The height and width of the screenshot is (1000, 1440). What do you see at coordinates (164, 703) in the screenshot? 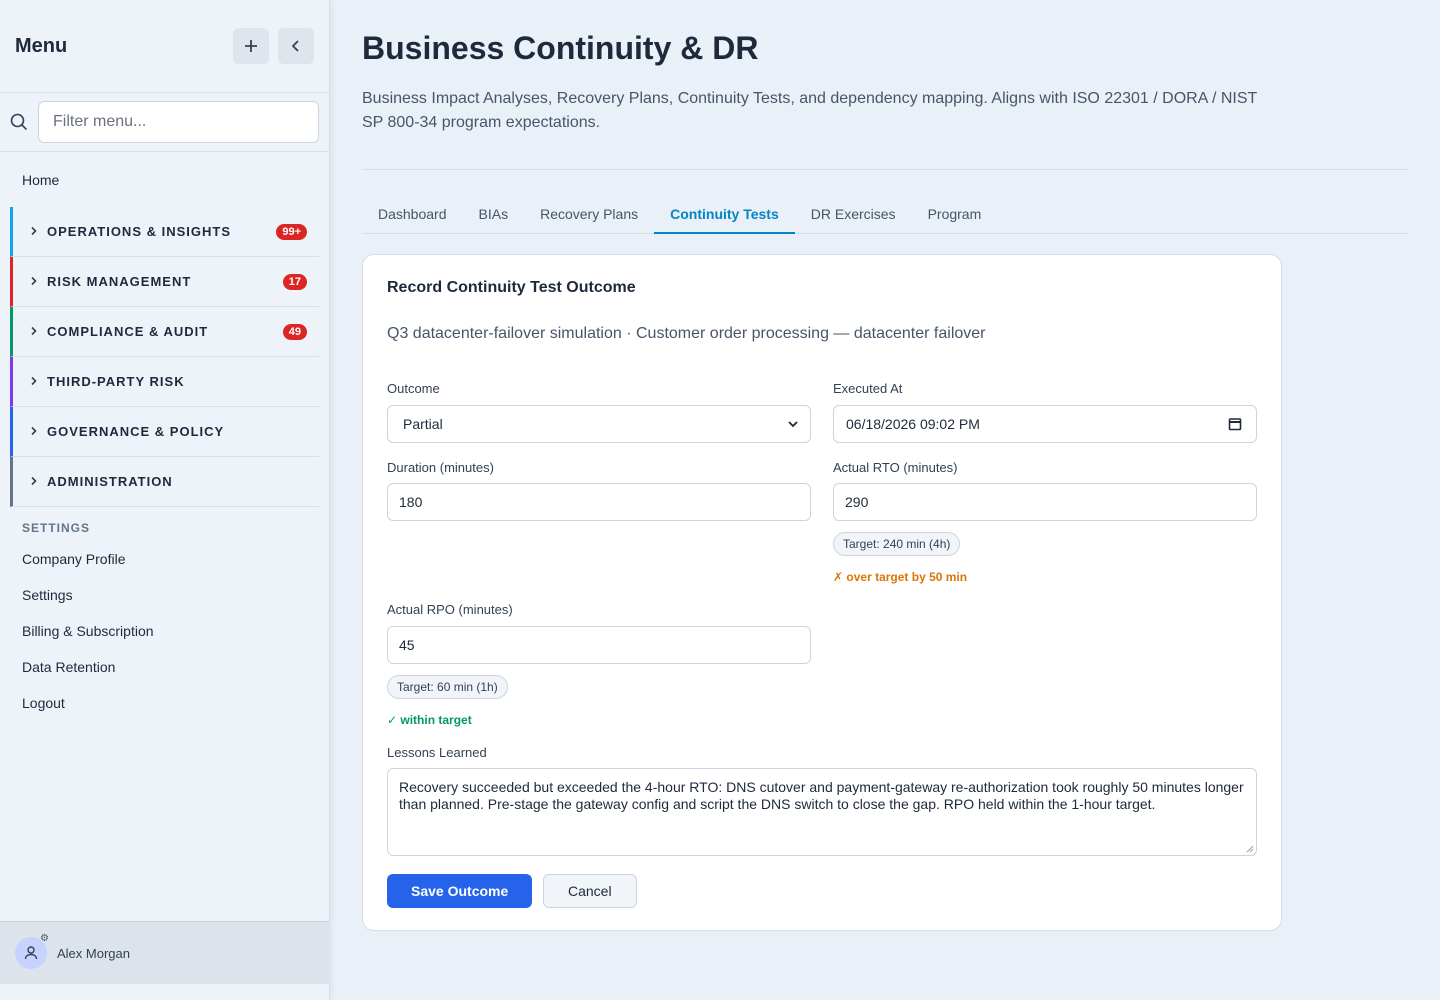
I see `sidebar-item-logout: Logout` at bounding box center [164, 703].